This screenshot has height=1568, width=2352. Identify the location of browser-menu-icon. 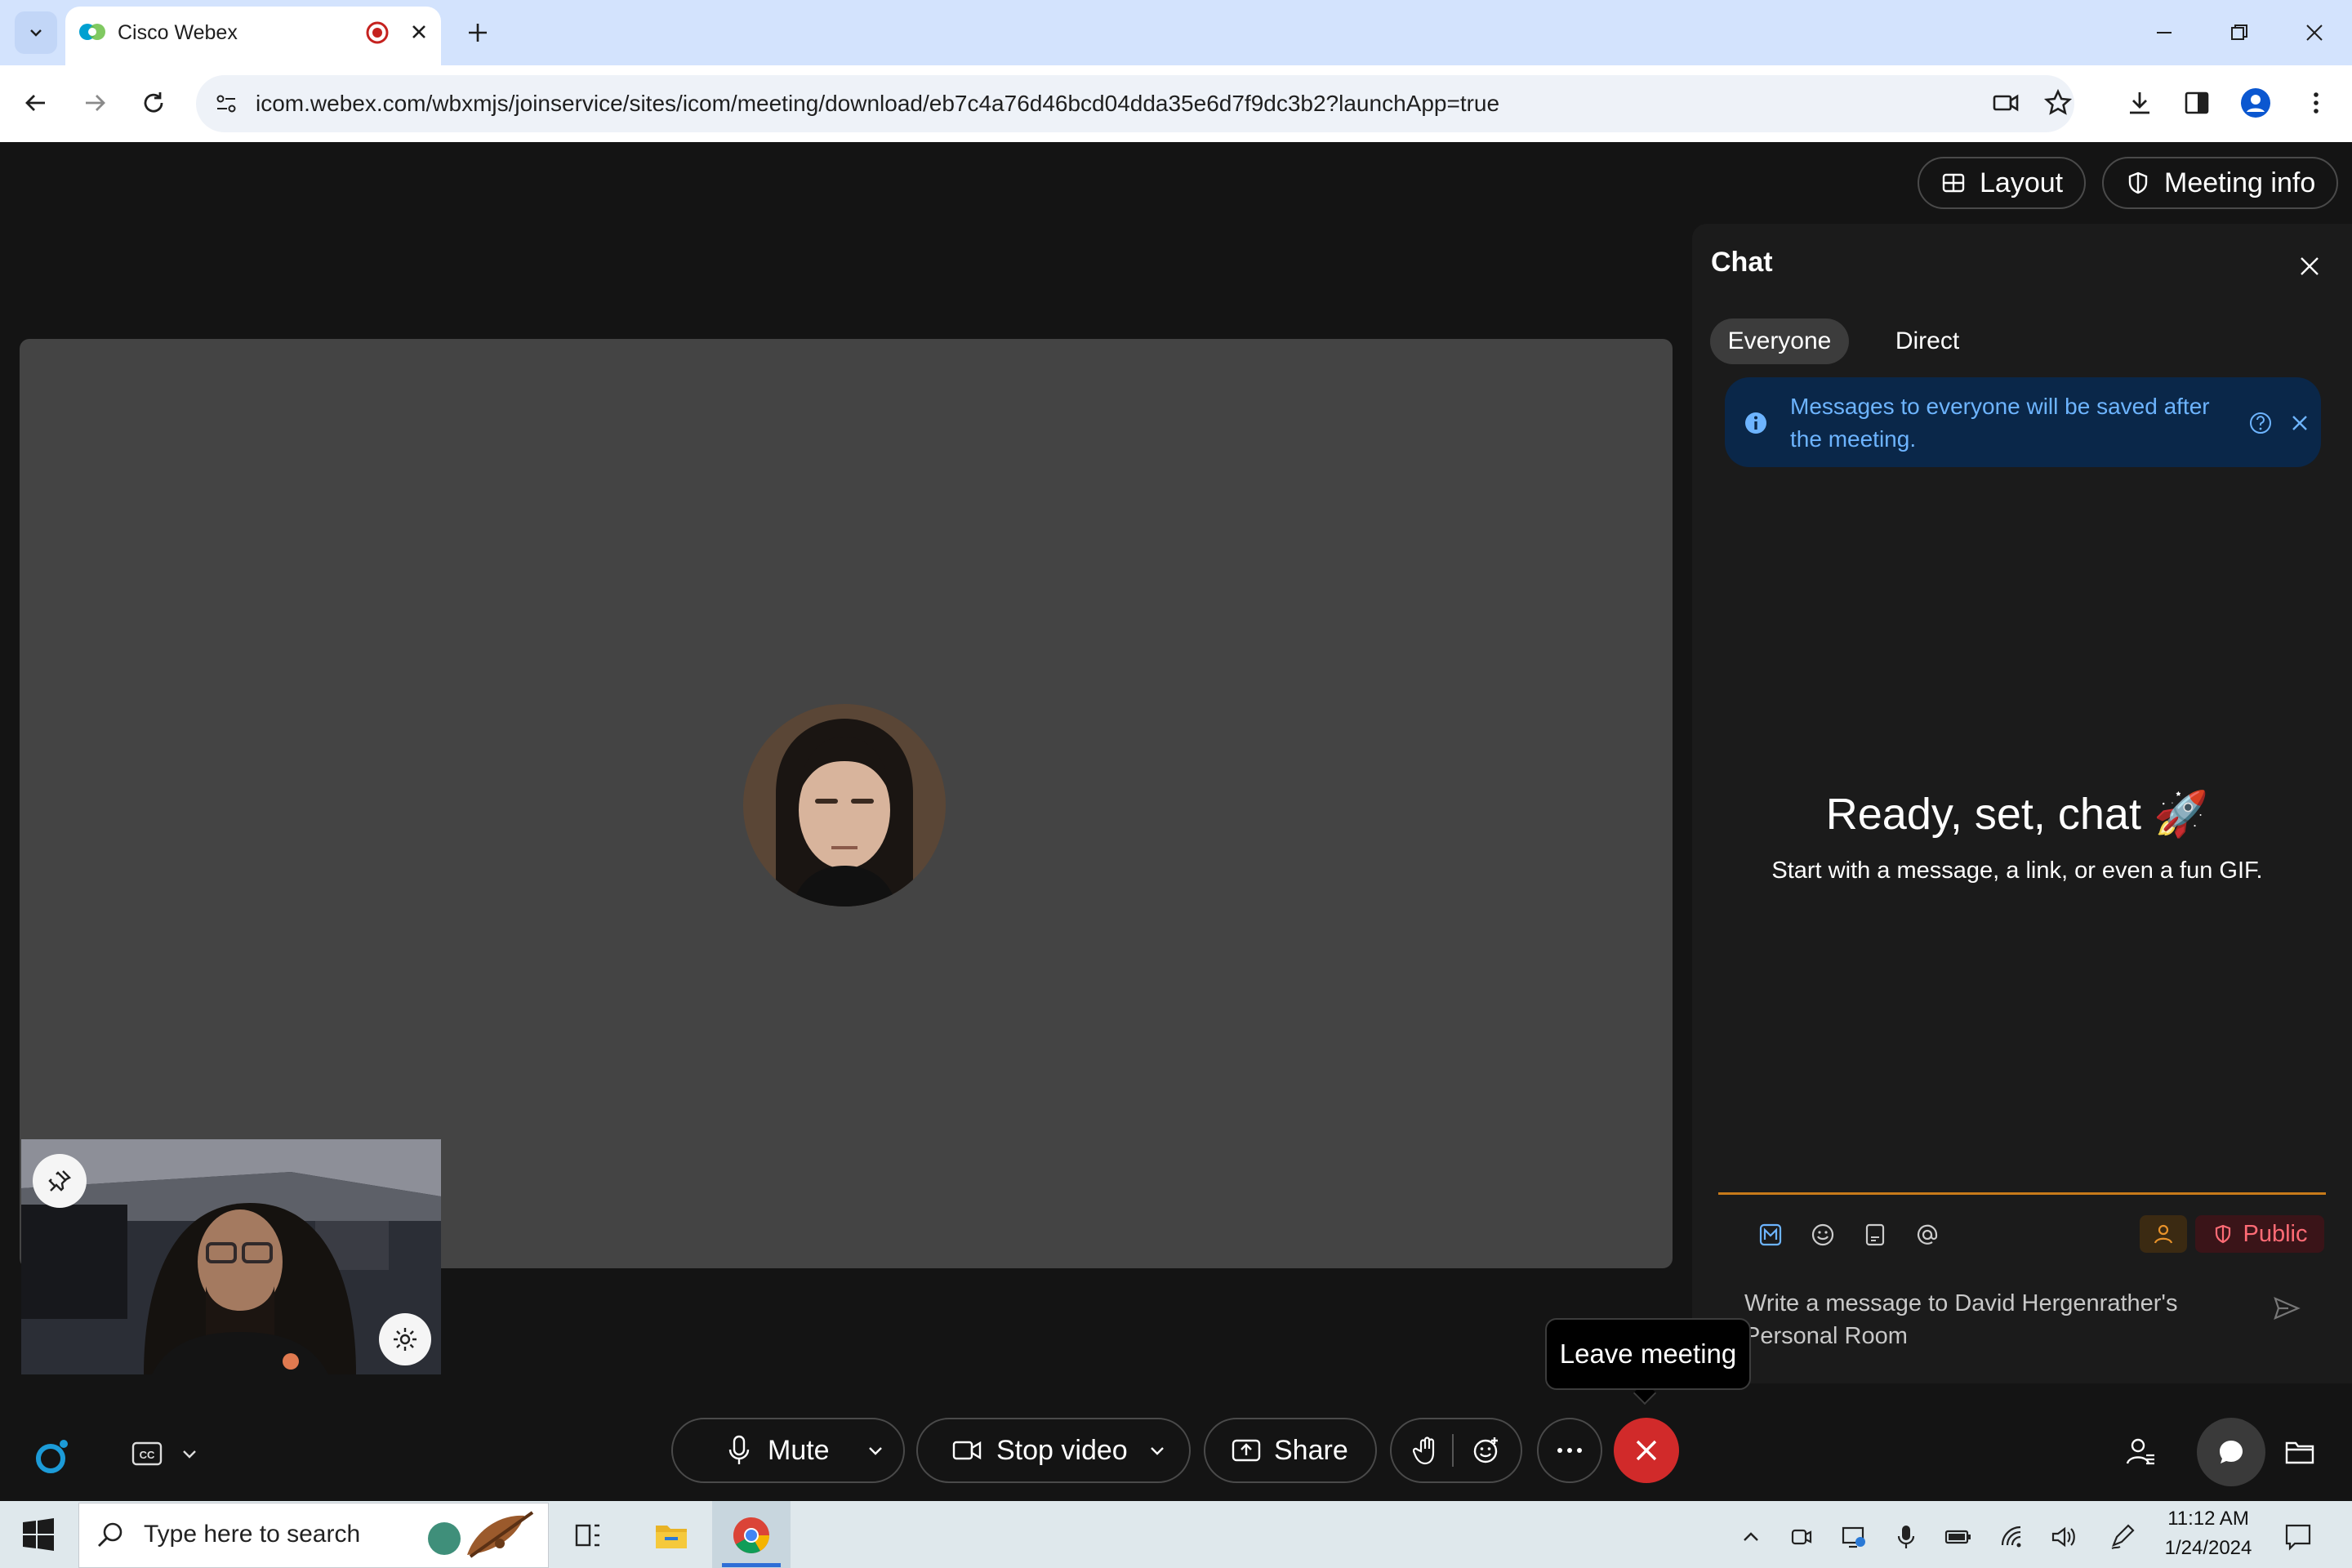
(2316, 102).